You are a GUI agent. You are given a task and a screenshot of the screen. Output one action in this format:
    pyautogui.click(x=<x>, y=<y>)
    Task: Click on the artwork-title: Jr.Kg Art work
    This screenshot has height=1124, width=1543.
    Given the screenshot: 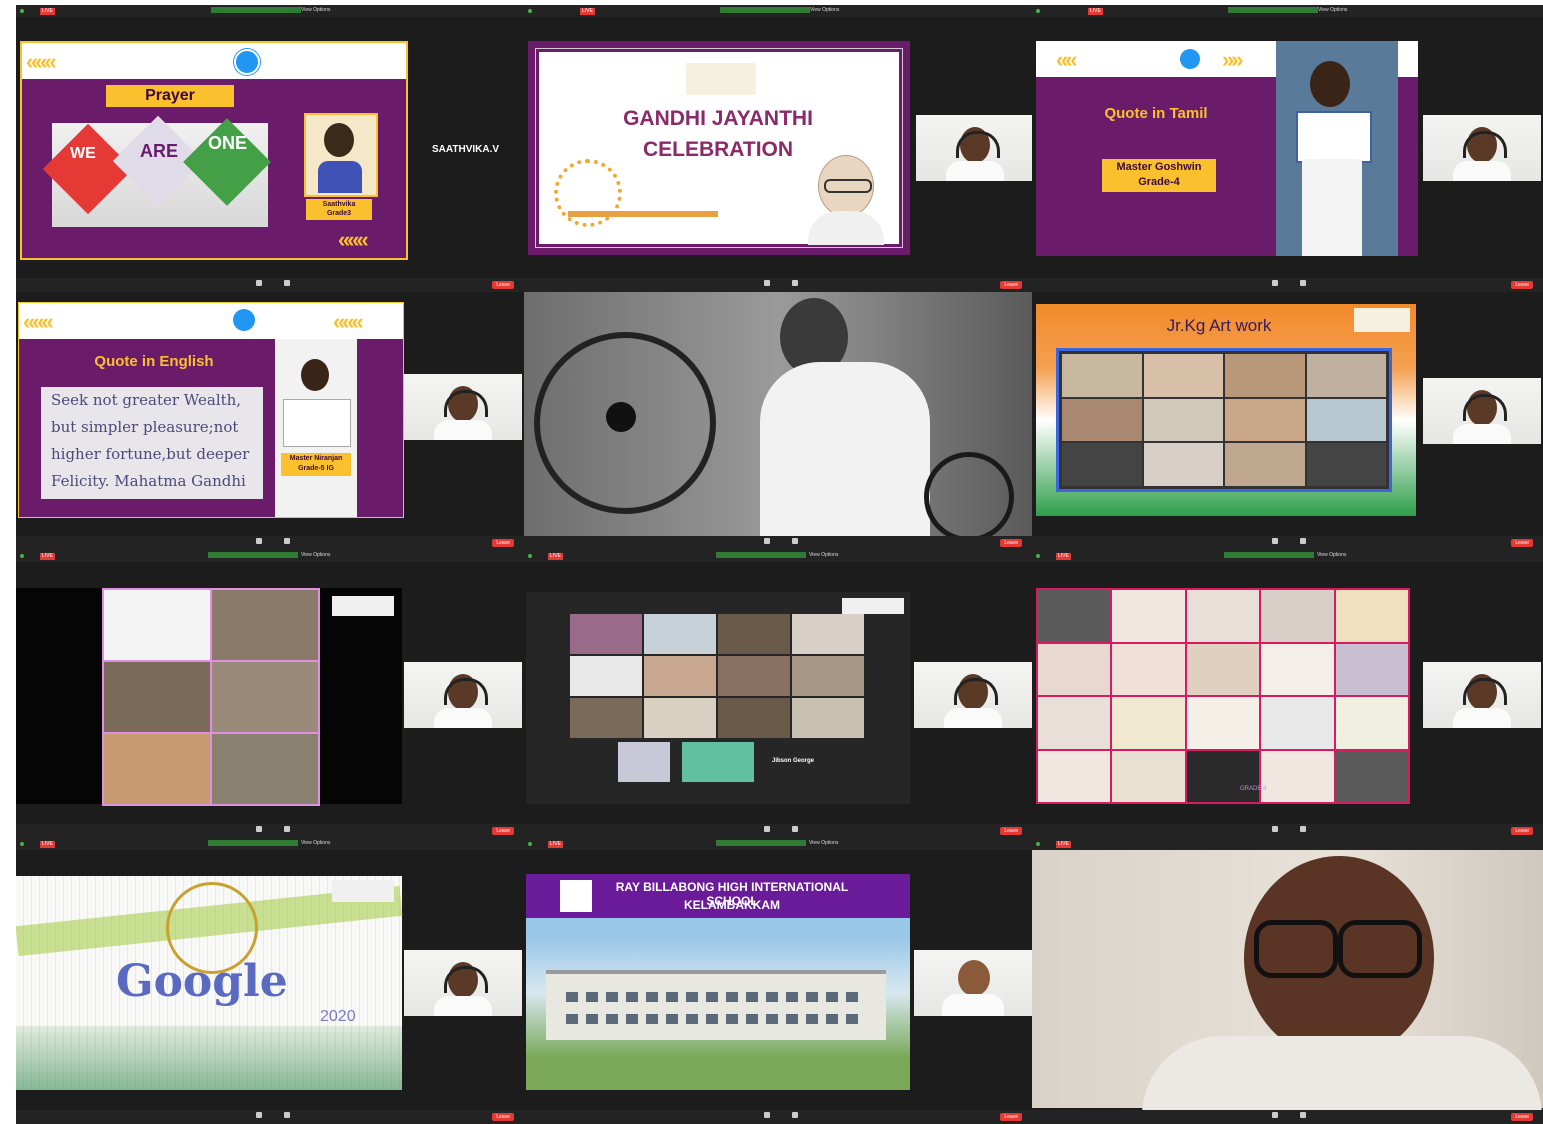 What is the action you would take?
    pyautogui.click(x=1219, y=325)
    